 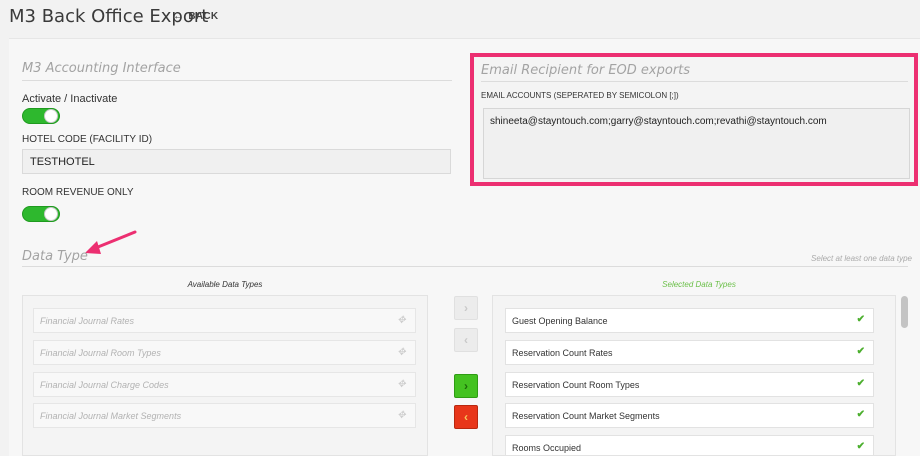 I want to click on room-revenue-label: ROOM REVENUE ONLY, so click(x=78, y=192).